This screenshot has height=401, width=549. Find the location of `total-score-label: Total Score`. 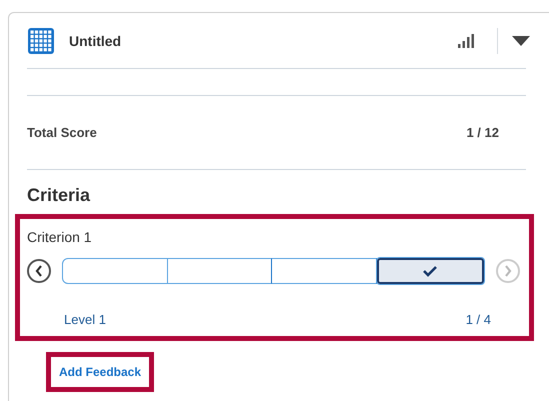

total-score-label: Total Score is located at coordinates (62, 133).